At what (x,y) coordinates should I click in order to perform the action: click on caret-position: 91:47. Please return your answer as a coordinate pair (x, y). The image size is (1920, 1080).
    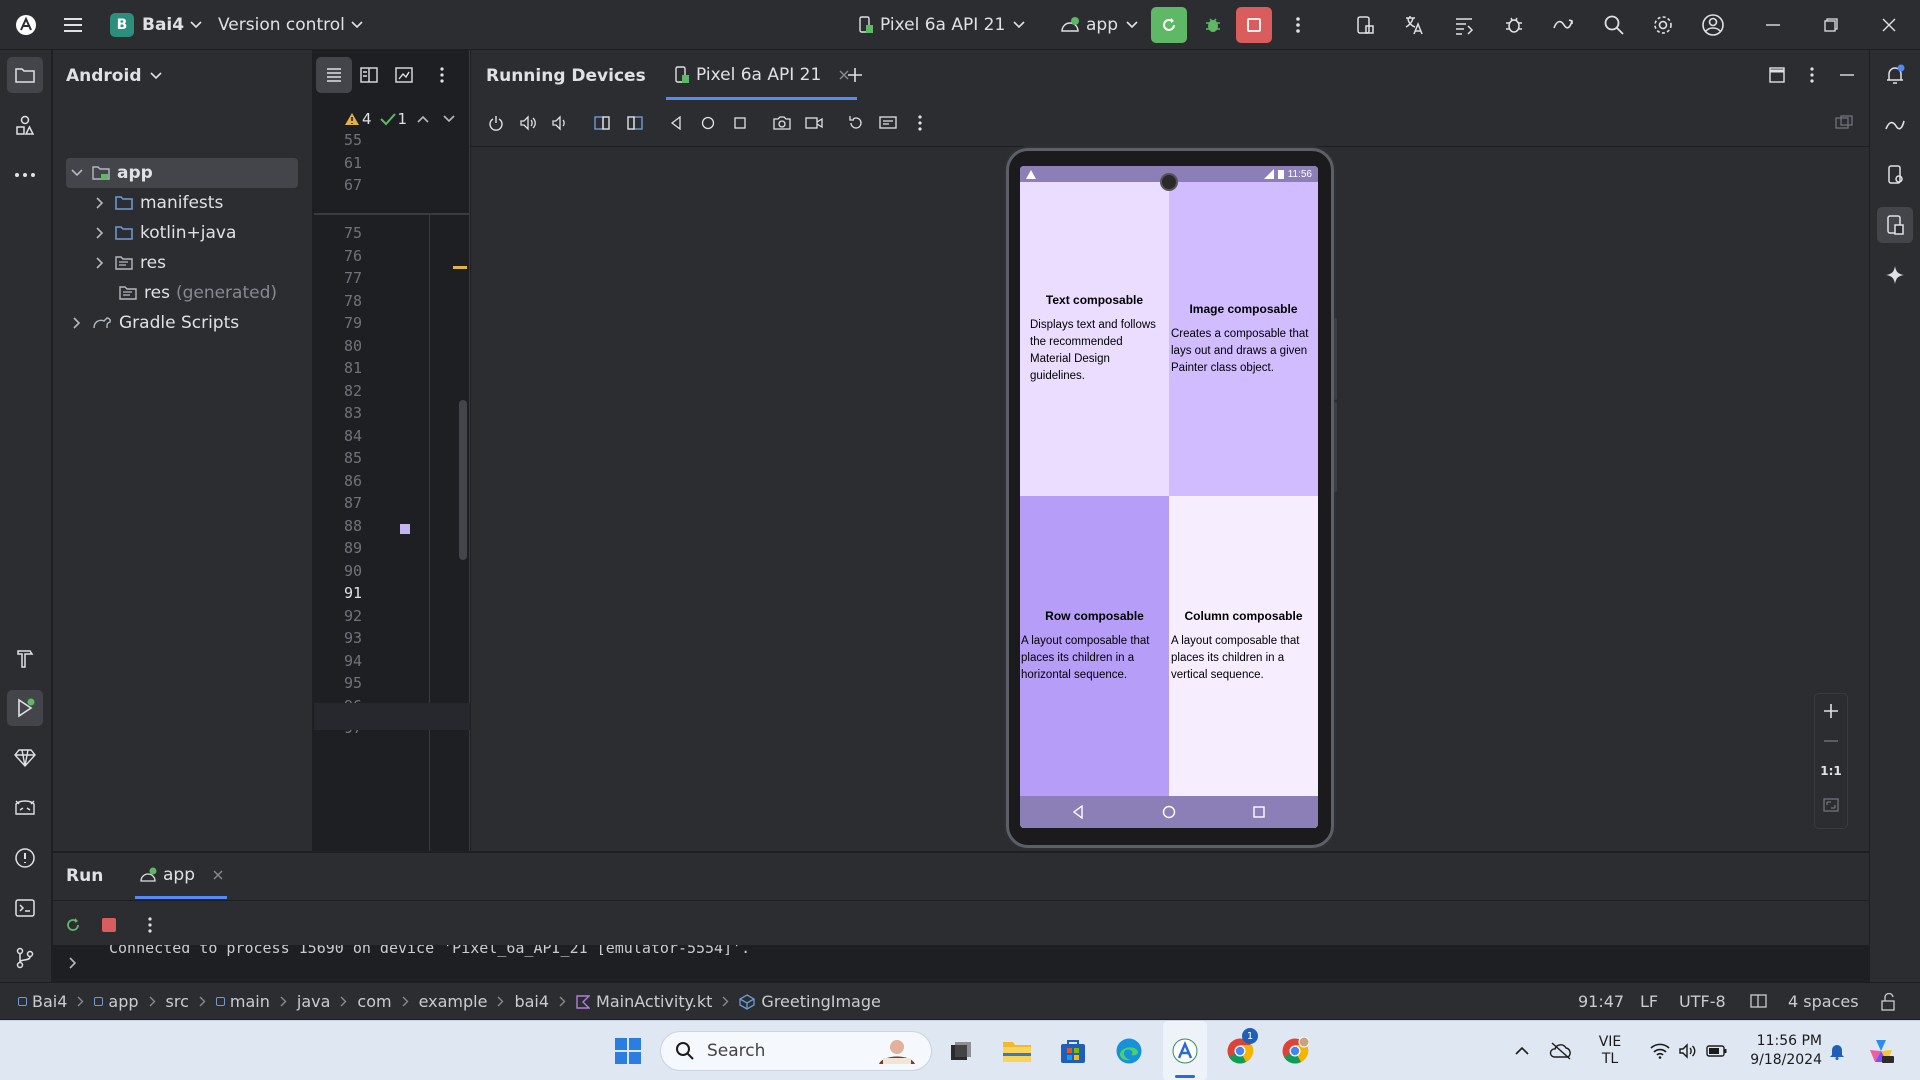
    Looking at the image, I should click on (1601, 1001).